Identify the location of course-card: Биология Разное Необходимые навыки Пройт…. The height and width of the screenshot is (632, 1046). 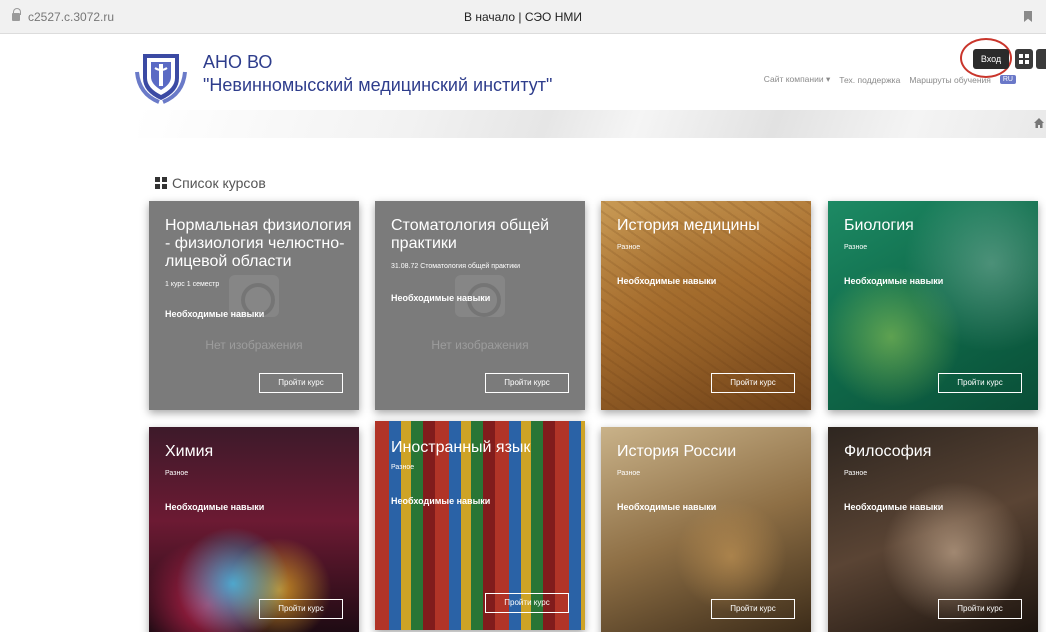
(933, 305).